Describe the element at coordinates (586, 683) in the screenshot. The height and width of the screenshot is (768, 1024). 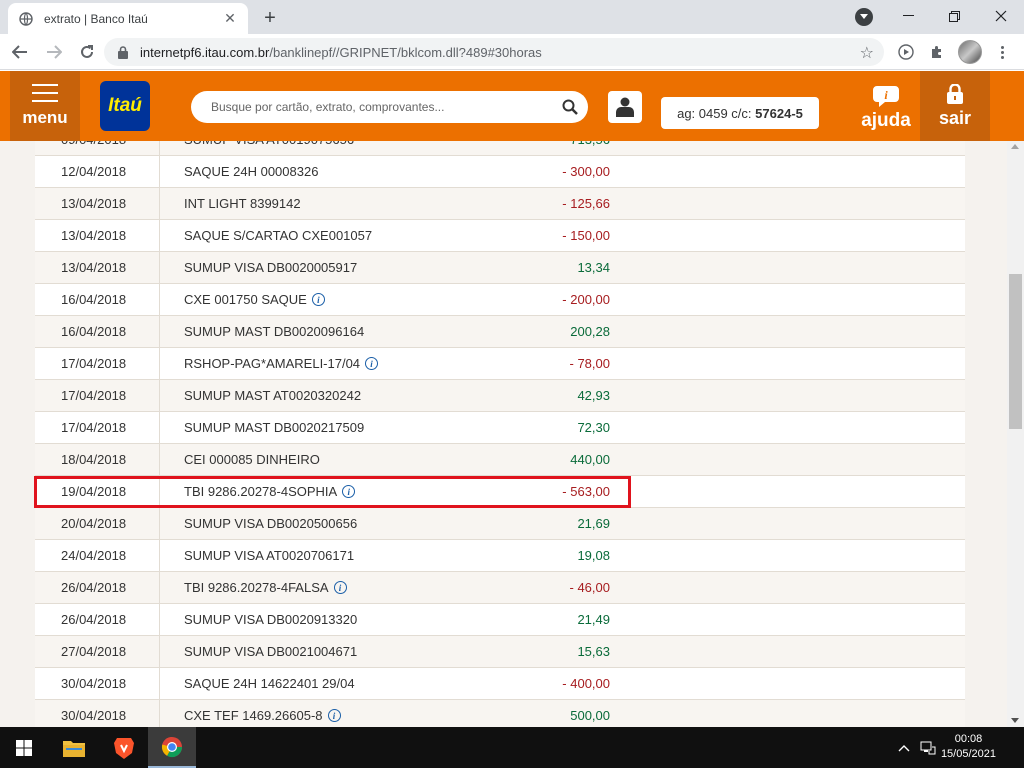
I see `row-value: - 400,00` at that location.